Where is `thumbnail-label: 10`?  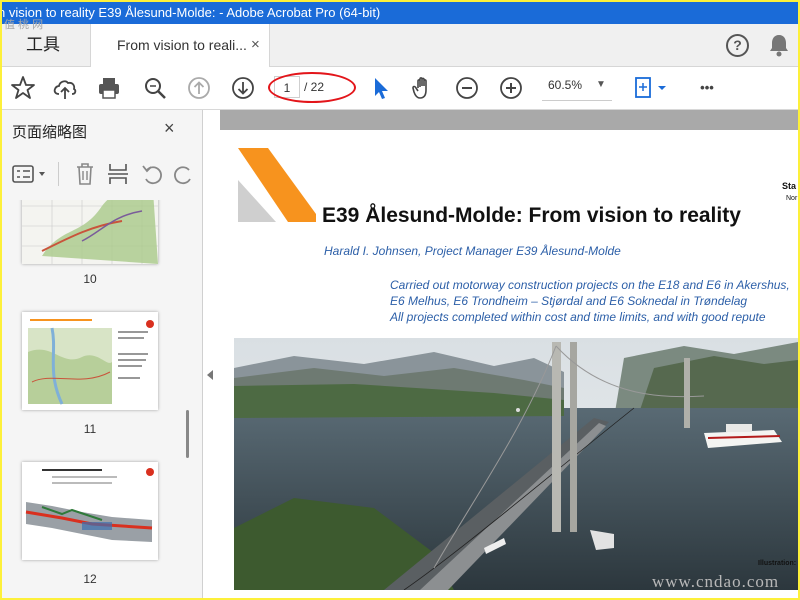 thumbnail-label: 10 is located at coordinates (90, 279).